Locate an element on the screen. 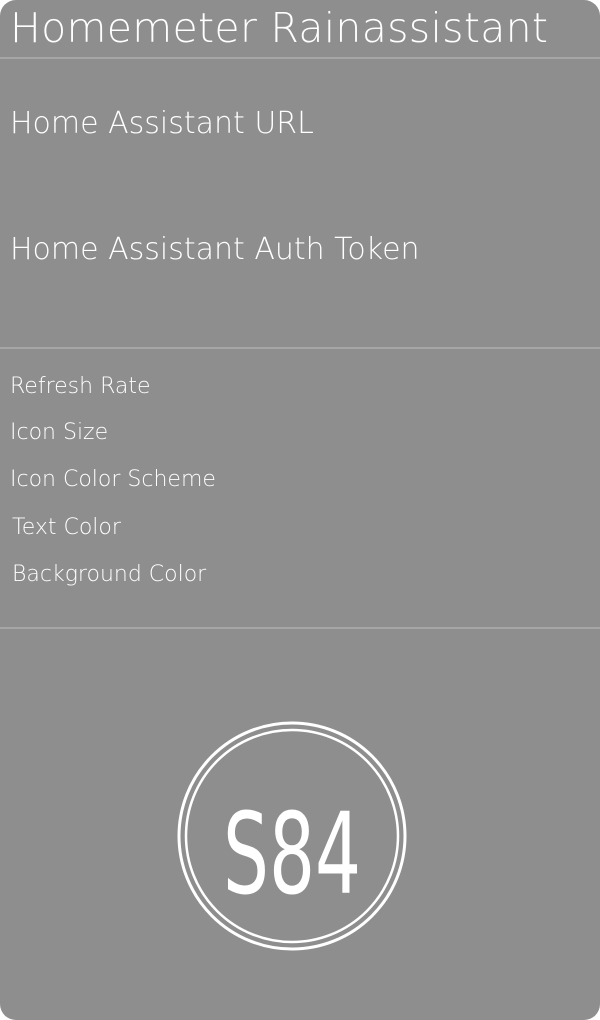  s84-logo-icon: S84 is located at coordinates (292, 836).